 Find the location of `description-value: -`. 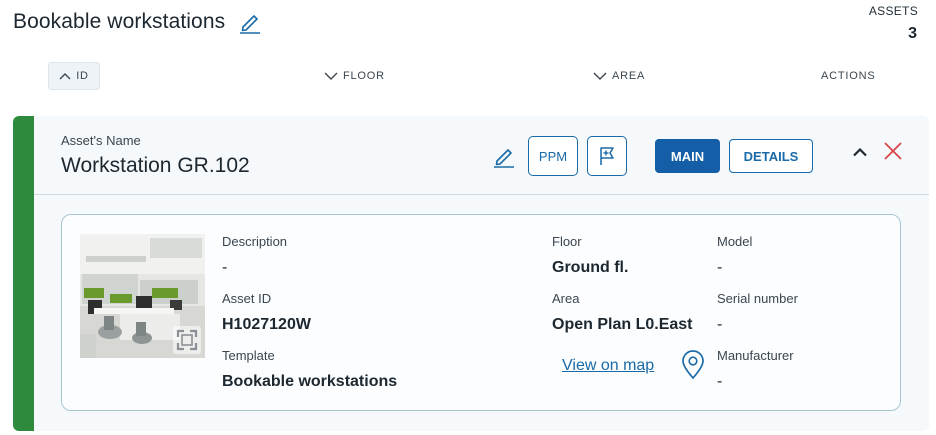

description-value: - is located at coordinates (225, 267).